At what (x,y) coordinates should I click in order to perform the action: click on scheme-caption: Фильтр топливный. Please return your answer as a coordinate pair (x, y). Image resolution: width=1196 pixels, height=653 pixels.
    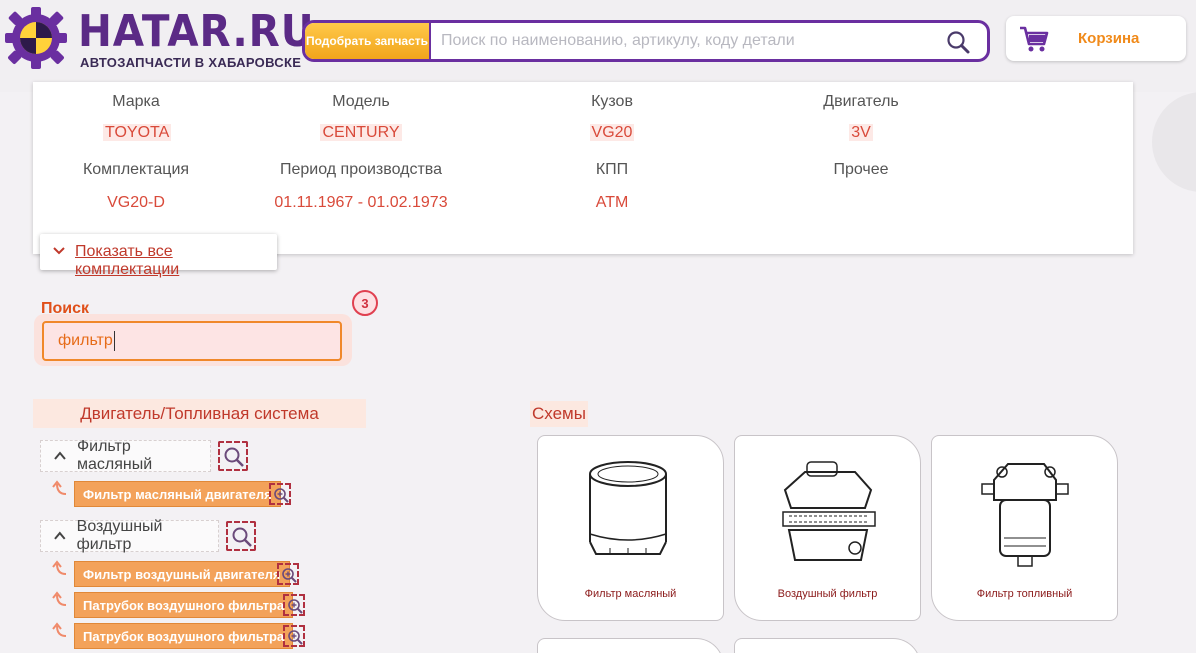
    Looking at the image, I should click on (1024, 594).